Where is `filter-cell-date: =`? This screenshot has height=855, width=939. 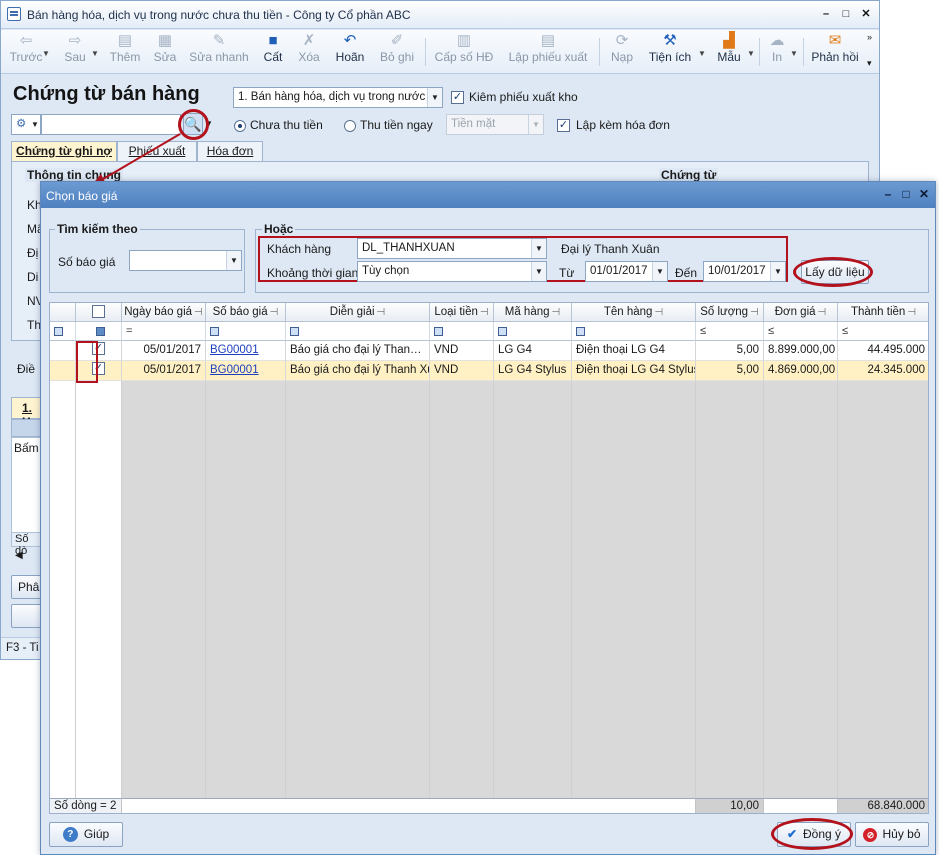
filter-cell-date: = is located at coordinates (164, 331).